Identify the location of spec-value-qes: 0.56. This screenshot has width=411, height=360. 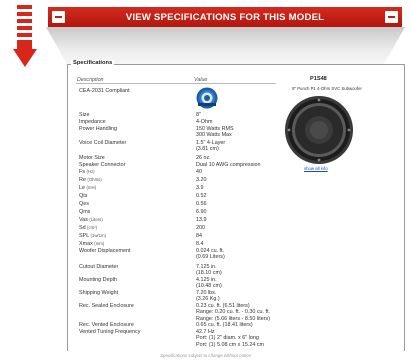
(201, 204).